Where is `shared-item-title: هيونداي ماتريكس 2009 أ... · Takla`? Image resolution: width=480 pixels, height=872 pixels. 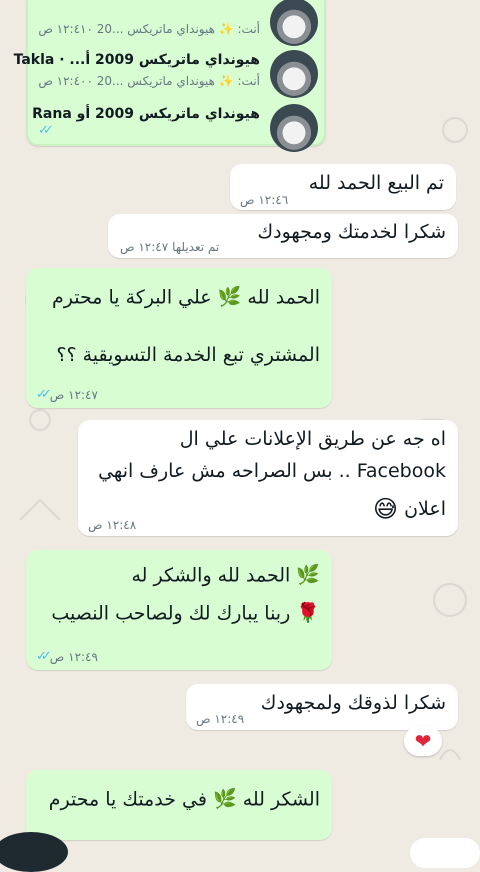
shared-item-title: هيونداي ماتريكس 2009 أ... · Takla is located at coordinates (136, 60).